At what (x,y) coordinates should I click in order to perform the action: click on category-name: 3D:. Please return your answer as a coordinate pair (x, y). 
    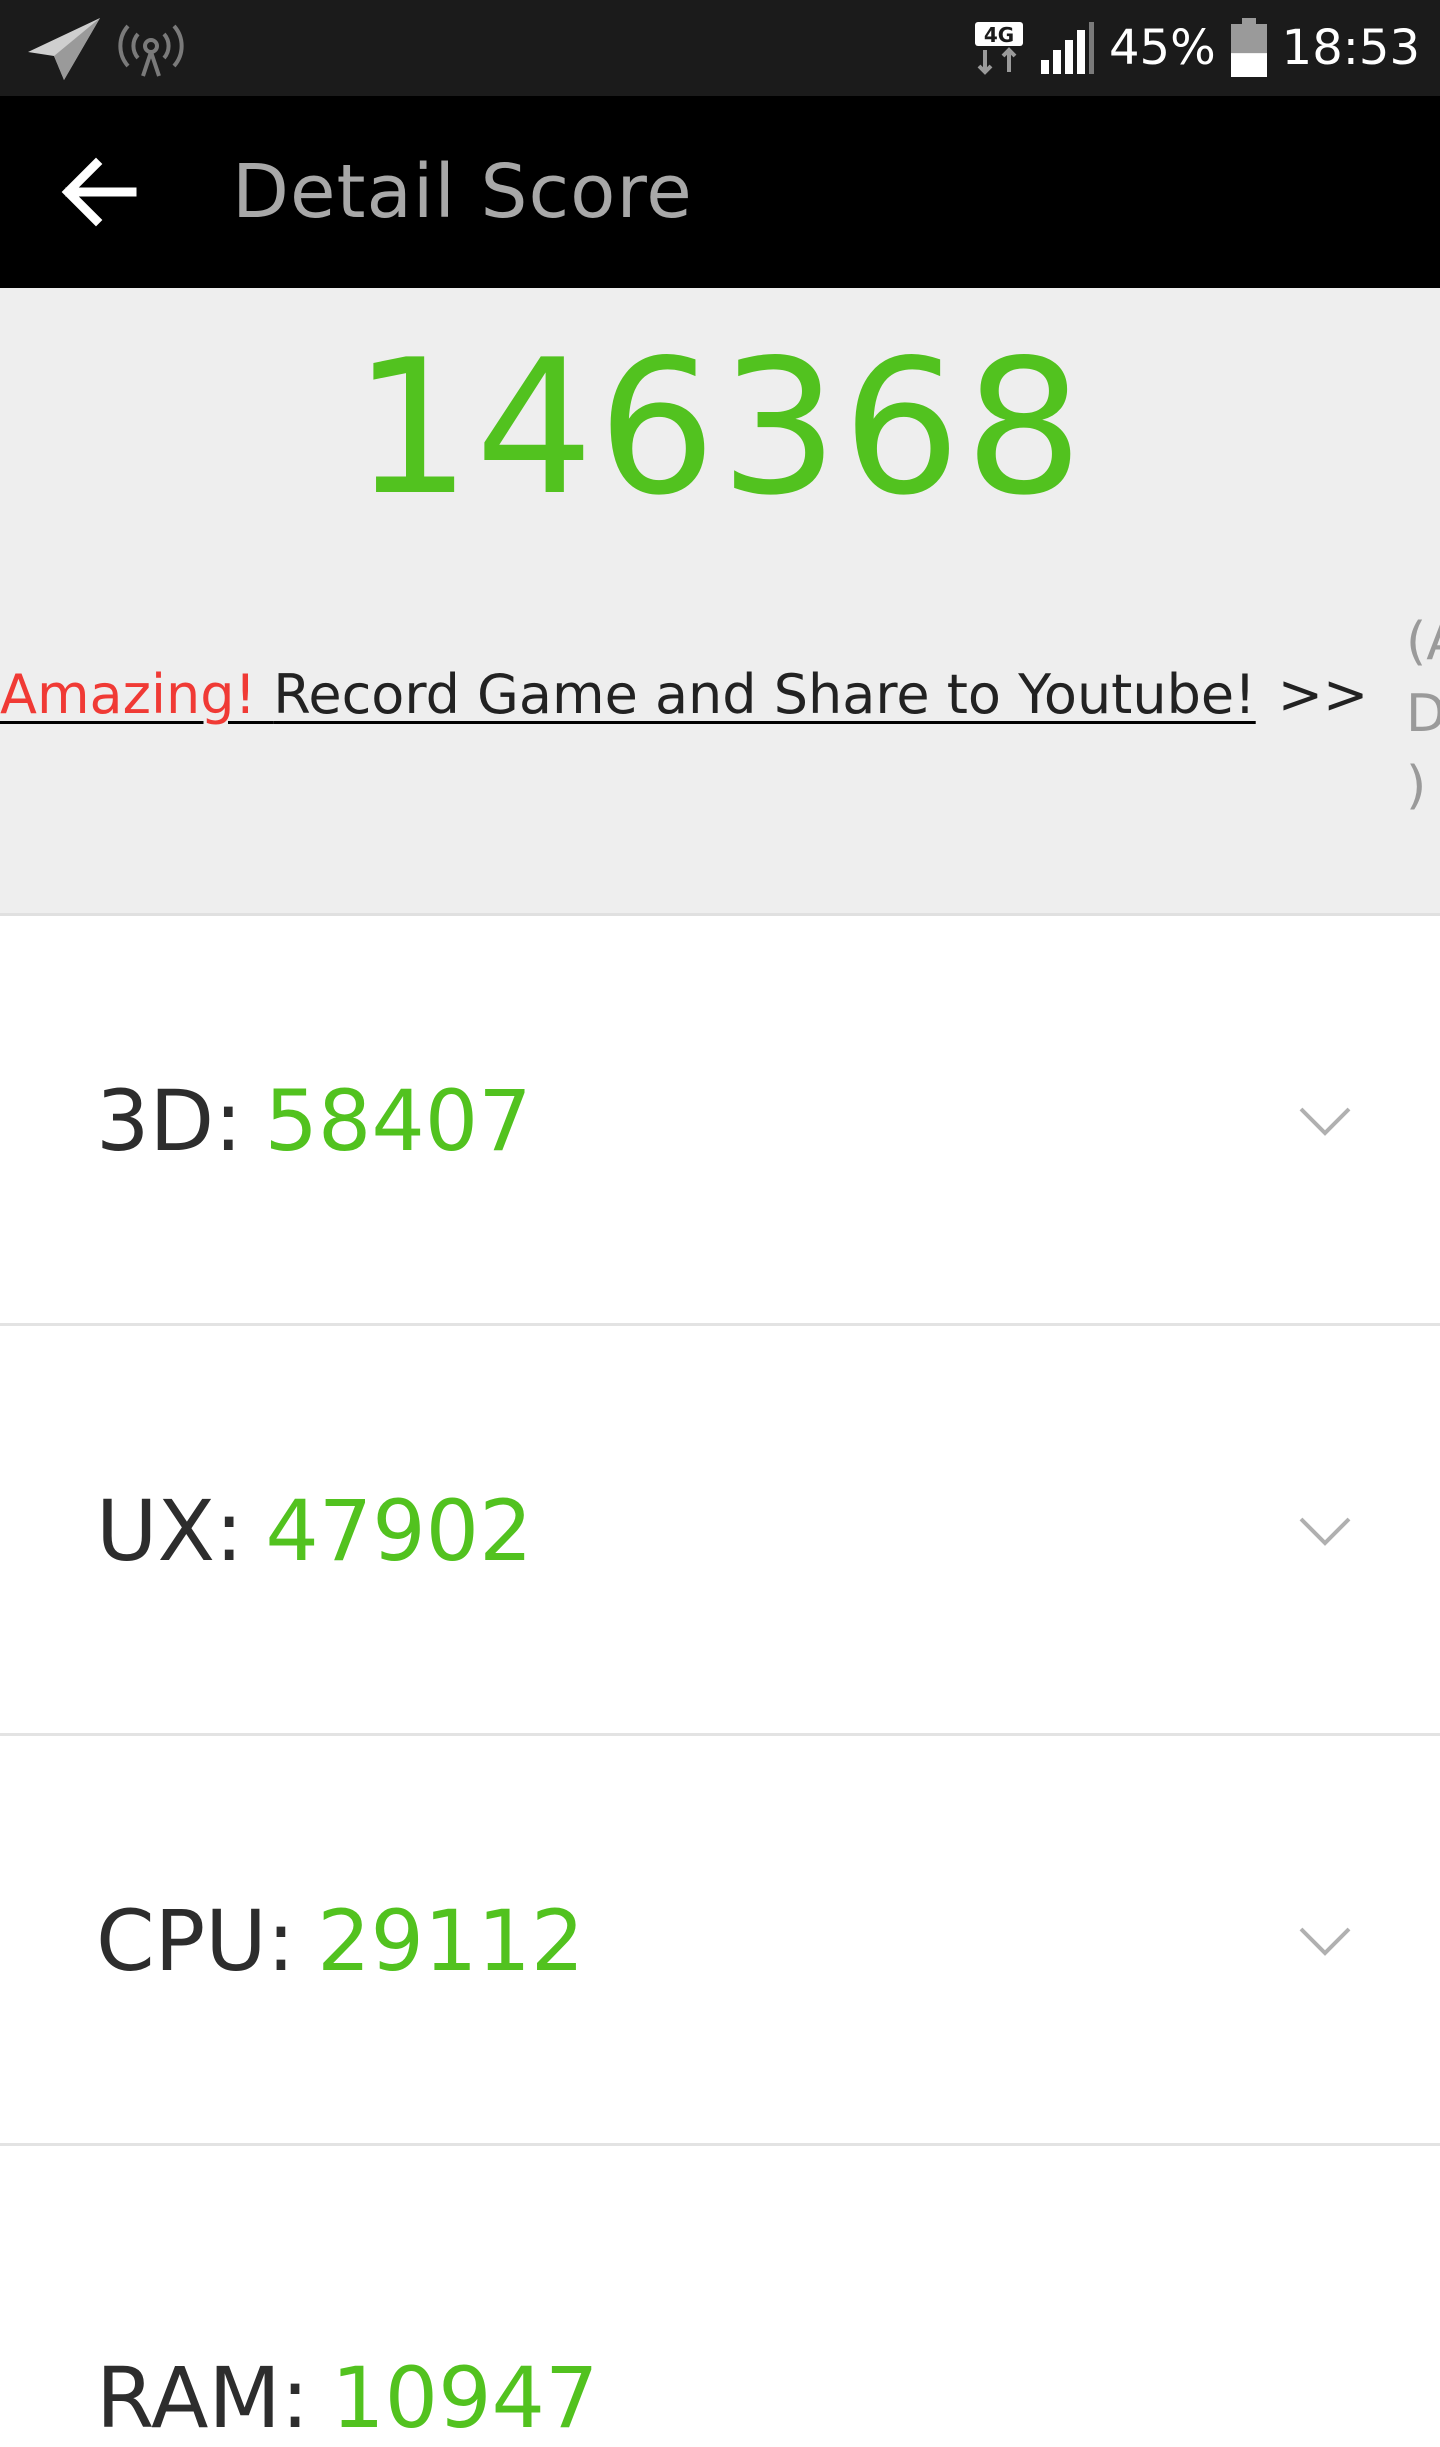
    Looking at the image, I should click on (169, 1121).